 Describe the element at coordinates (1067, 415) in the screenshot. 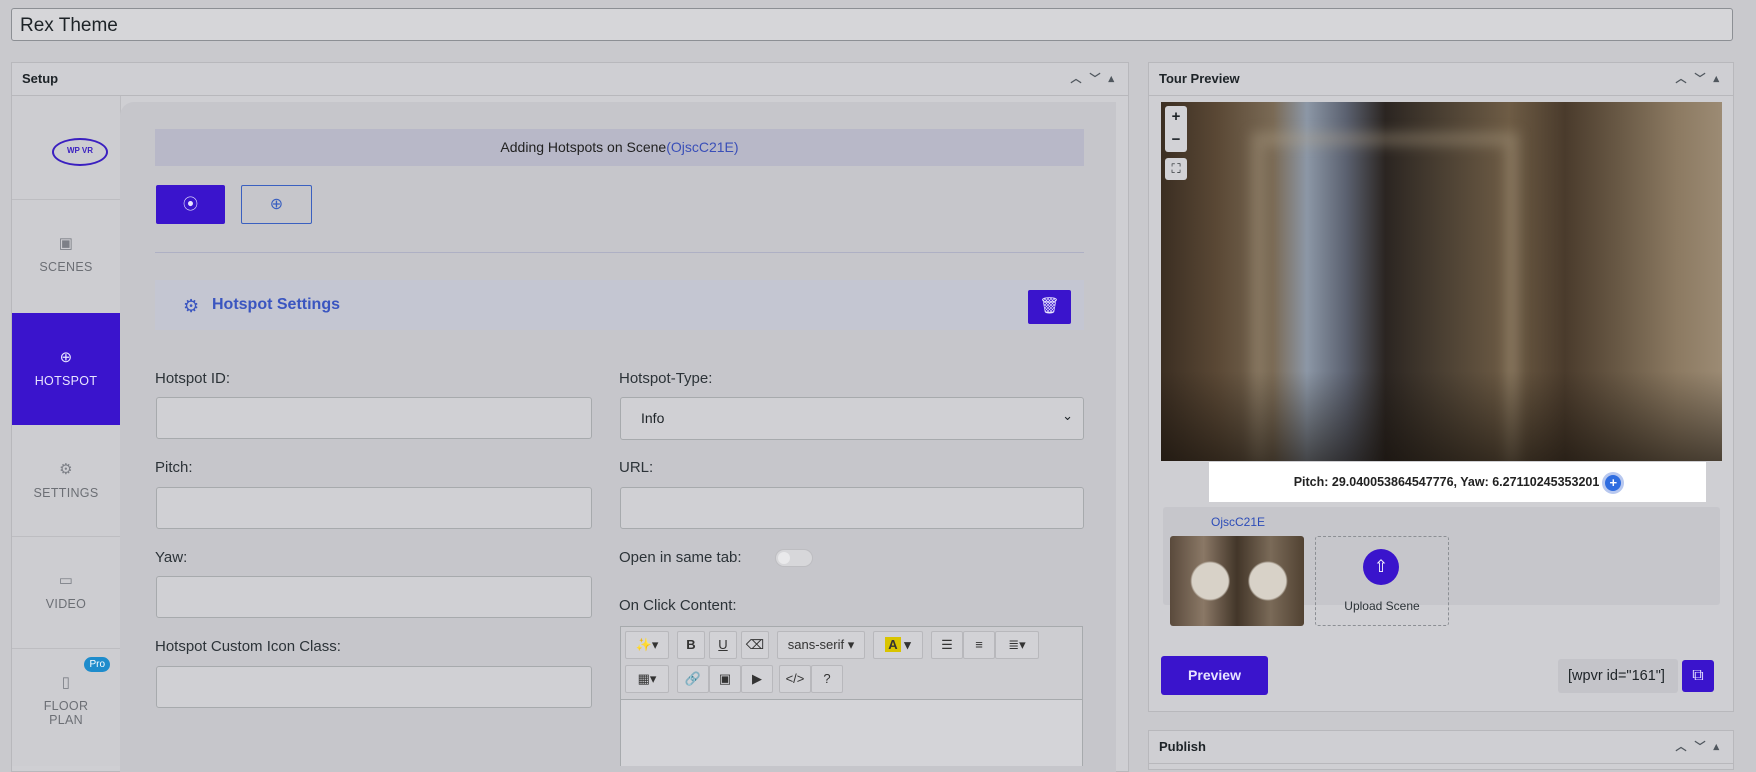

I see `chevron-down-icon: ⌄` at that location.